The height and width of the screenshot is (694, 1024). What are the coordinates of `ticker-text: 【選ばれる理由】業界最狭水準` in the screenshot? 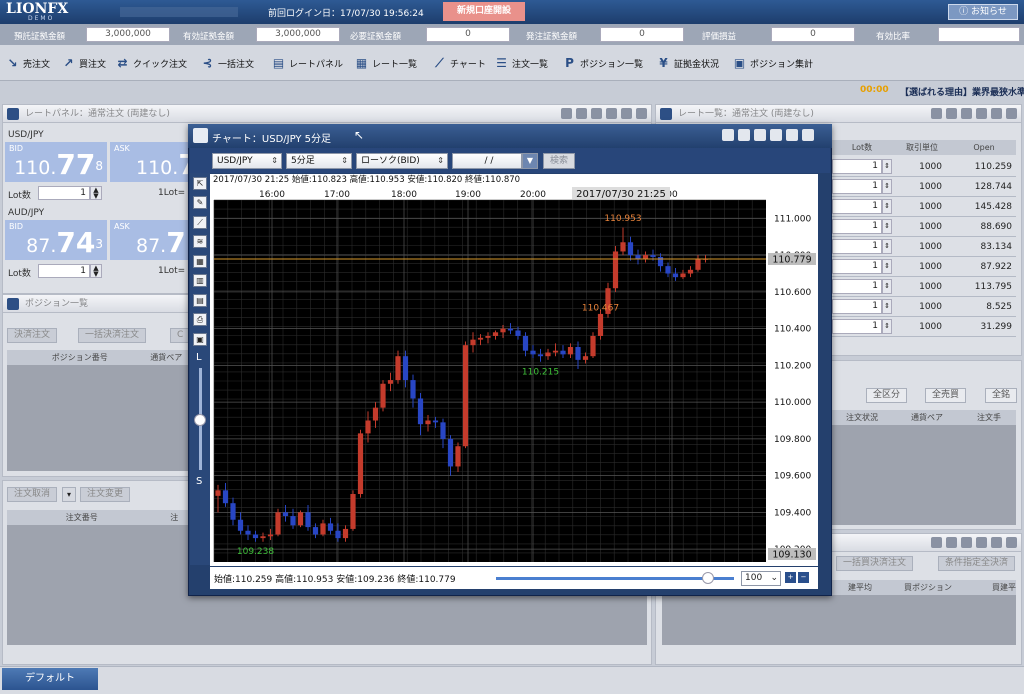 It's located at (962, 91).